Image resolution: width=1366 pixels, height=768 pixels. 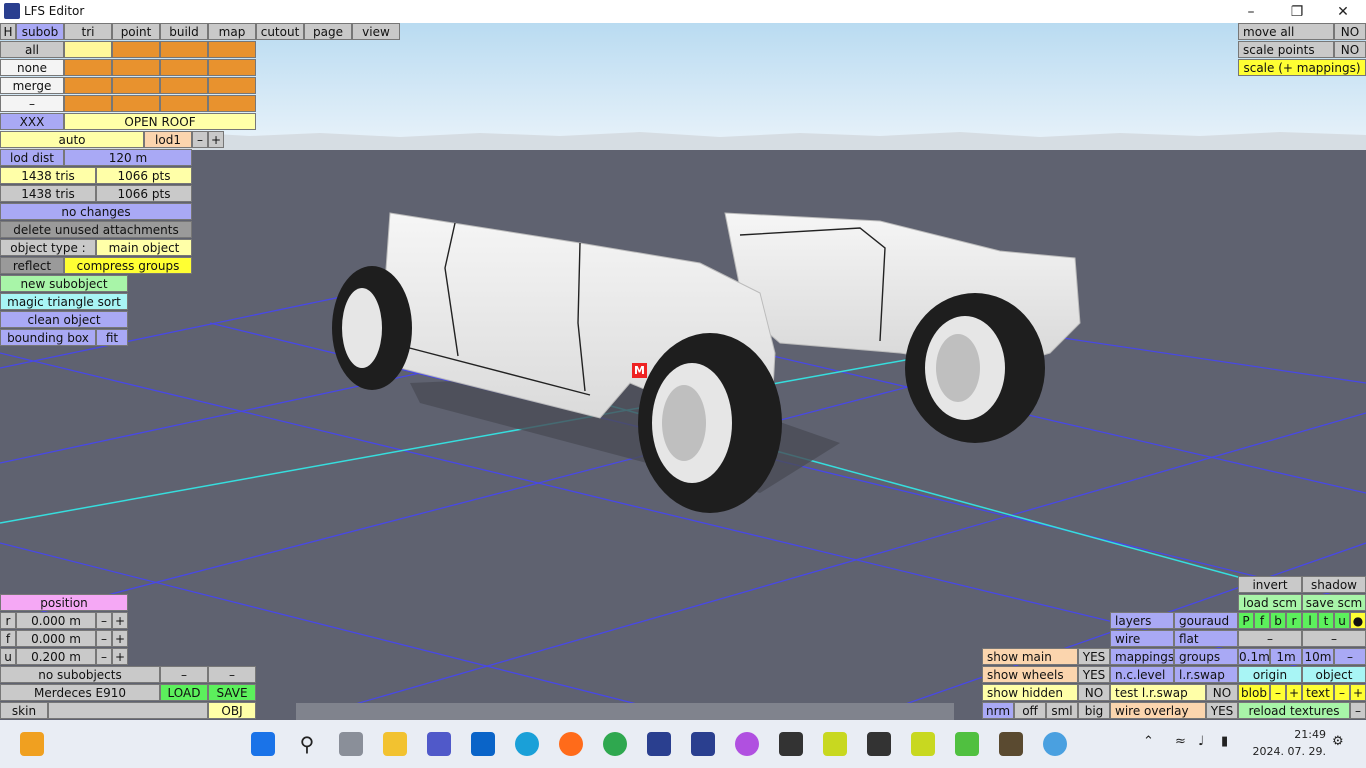 I want to click on menu-h-0: H, so click(x=8, y=31).